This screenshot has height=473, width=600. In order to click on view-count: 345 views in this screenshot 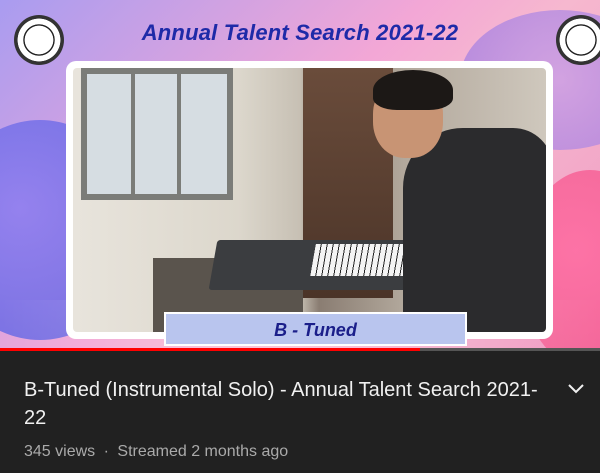, I will do `click(60, 451)`.